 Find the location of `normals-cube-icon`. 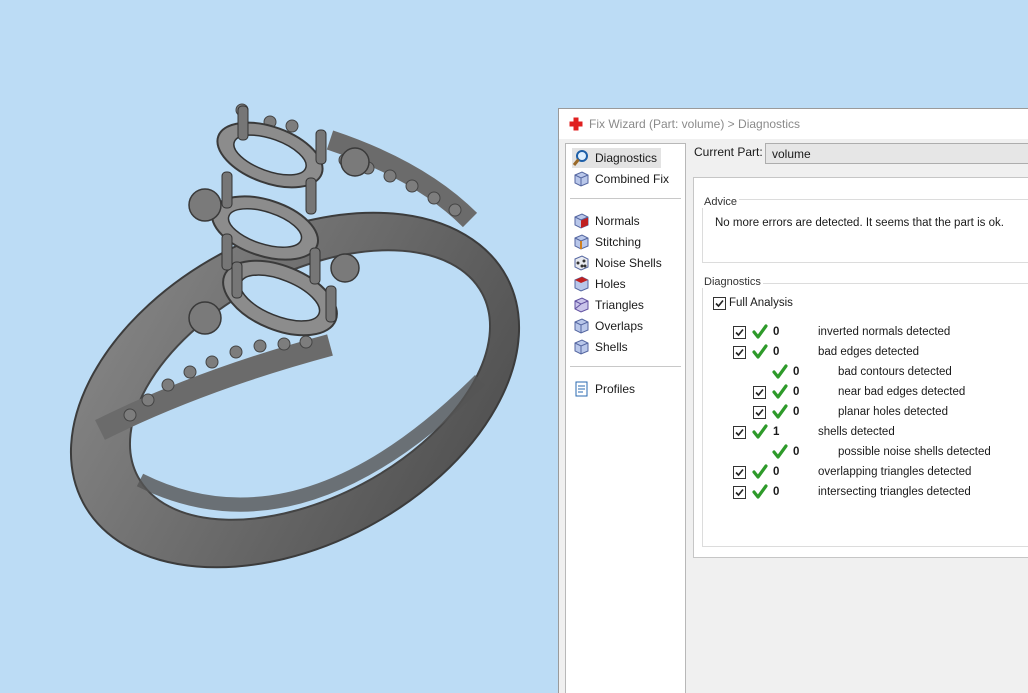

normals-cube-icon is located at coordinates (581, 221).